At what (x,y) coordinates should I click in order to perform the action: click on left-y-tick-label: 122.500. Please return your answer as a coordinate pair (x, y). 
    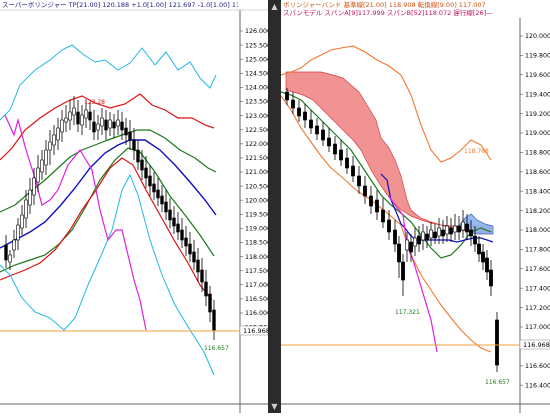
    Looking at the image, I should click on (256, 130).